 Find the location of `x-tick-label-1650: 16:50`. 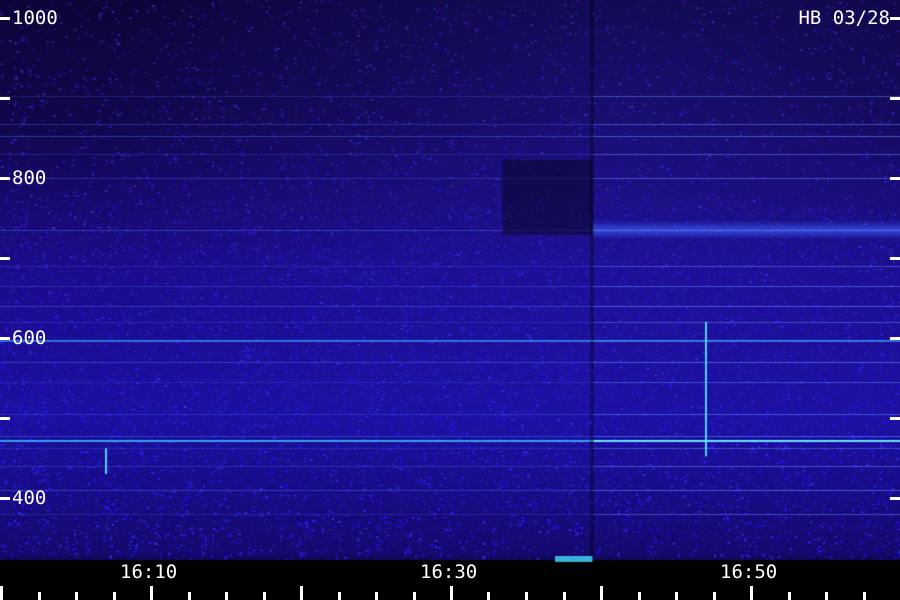

x-tick-label-1650: 16:50 is located at coordinates (749, 572).